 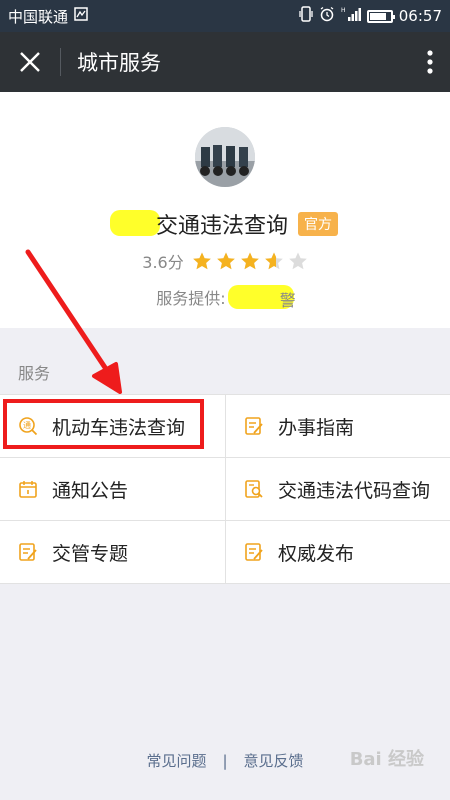 What do you see at coordinates (327, 16) in the screenshot?
I see `alarm-icon` at bounding box center [327, 16].